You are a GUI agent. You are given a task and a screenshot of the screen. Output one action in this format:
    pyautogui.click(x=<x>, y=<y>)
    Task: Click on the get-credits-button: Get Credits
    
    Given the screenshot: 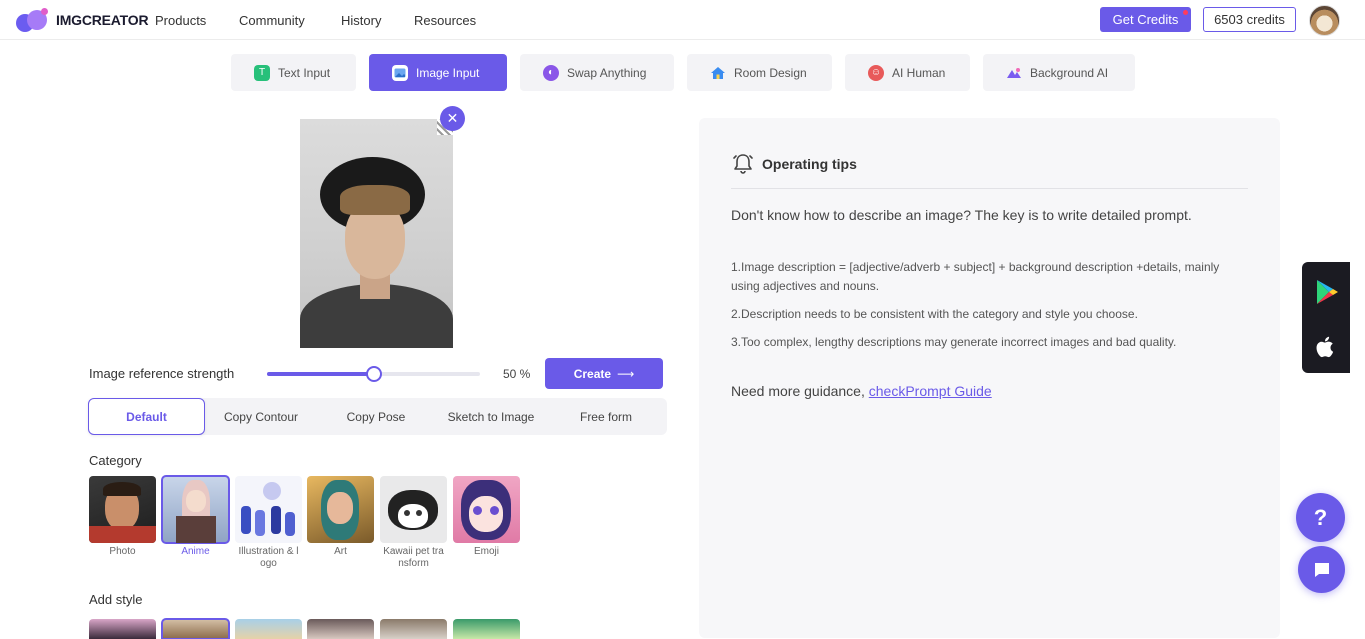 What is the action you would take?
    pyautogui.click(x=1145, y=19)
    